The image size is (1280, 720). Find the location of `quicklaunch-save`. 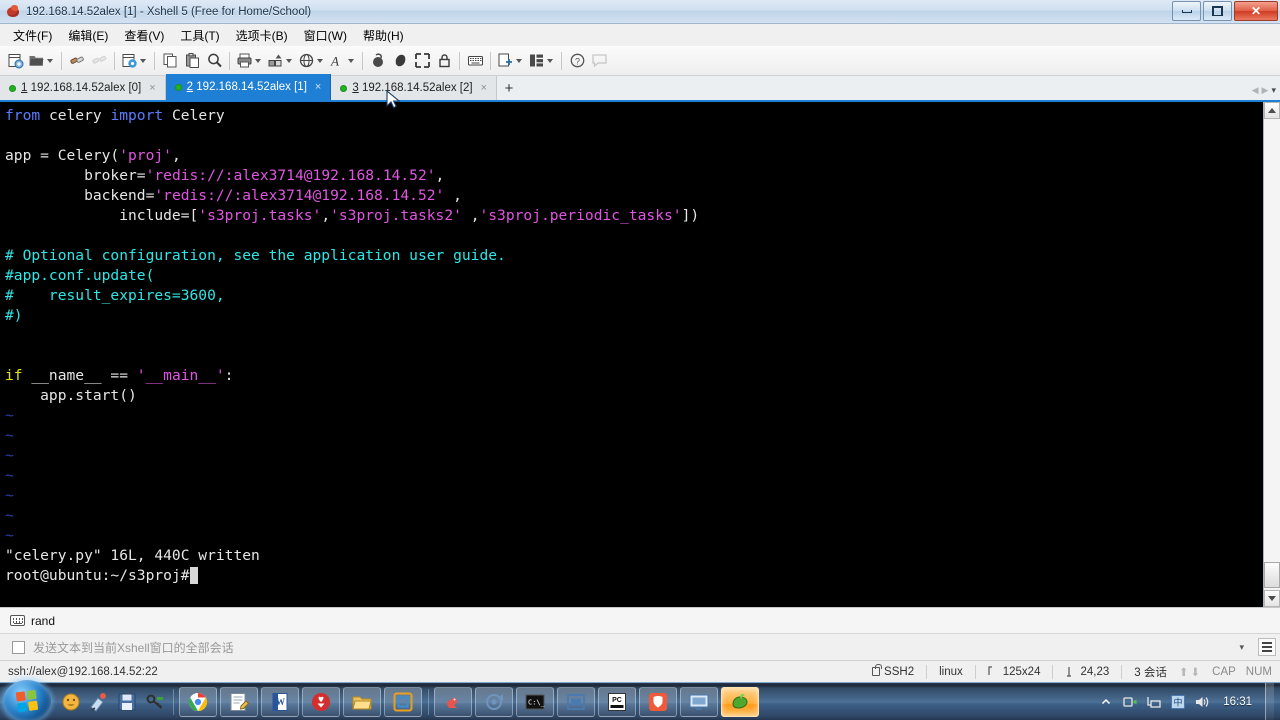

quicklaunch-save is located at coordinates (127, 702).